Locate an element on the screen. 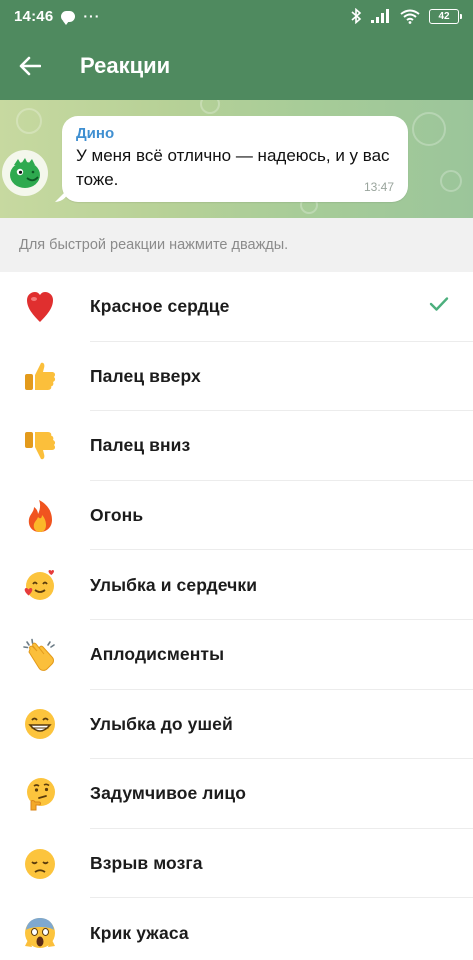  hint-text: Для быстрой реакции нажмите дважды. is located at coordinates (236, 245).